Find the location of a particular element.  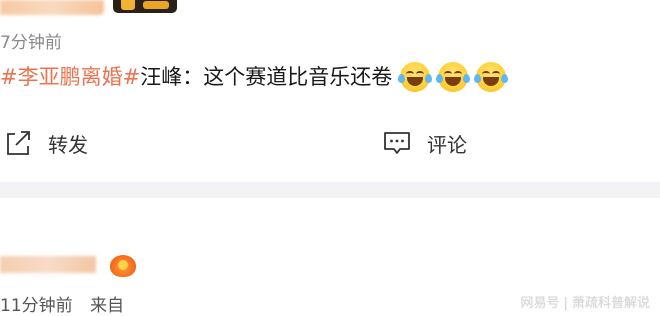

post-content: #李亚鹏离婚# 汪峰：这个赛道比音乐还卷 is located at coordinates (254, 77).